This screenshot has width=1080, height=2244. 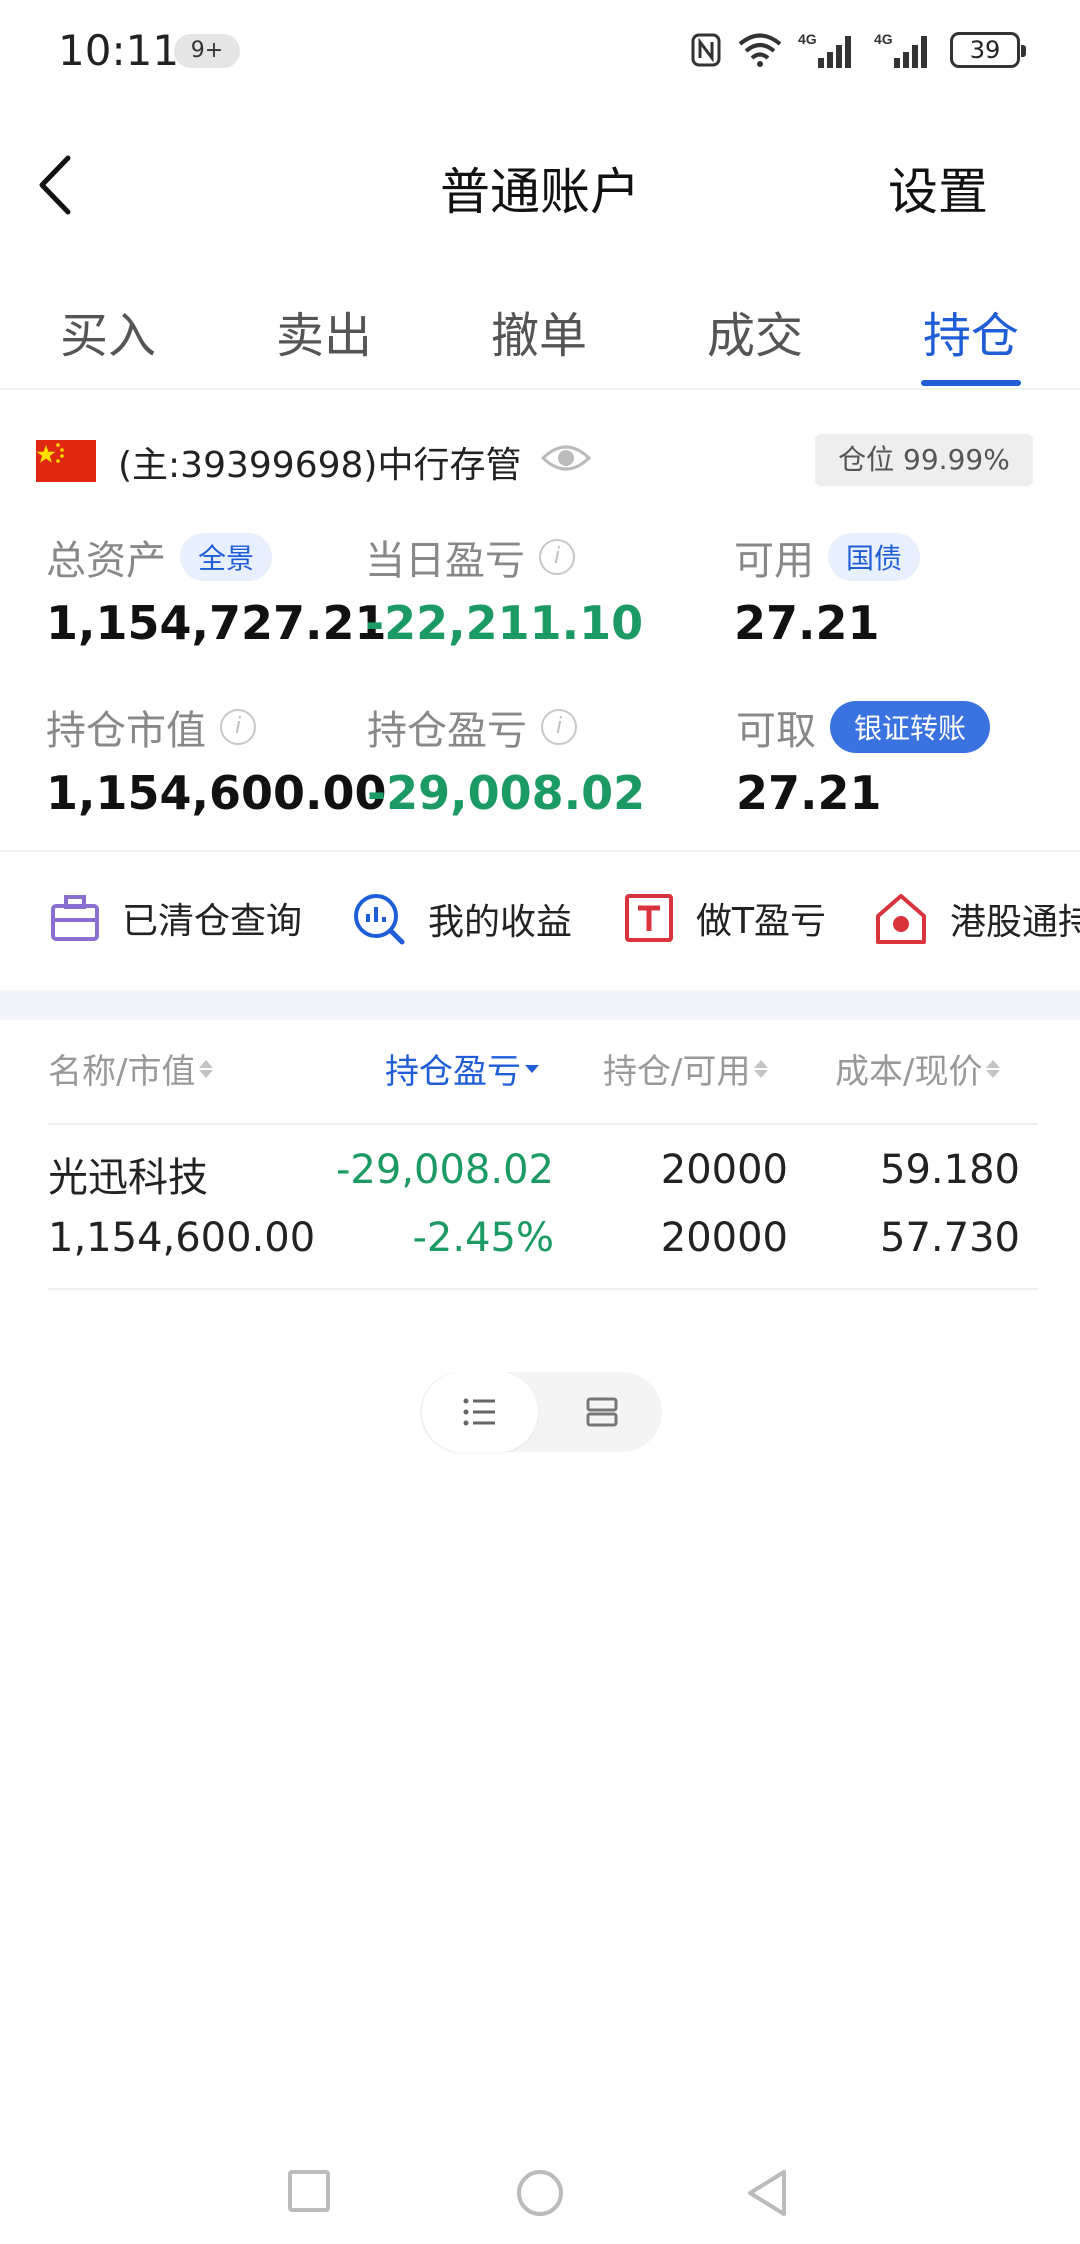 What do you see at coordinates (207, 51) in the screenshot?
I see `notification-badge: 9+` at bounding box center [207, 51].